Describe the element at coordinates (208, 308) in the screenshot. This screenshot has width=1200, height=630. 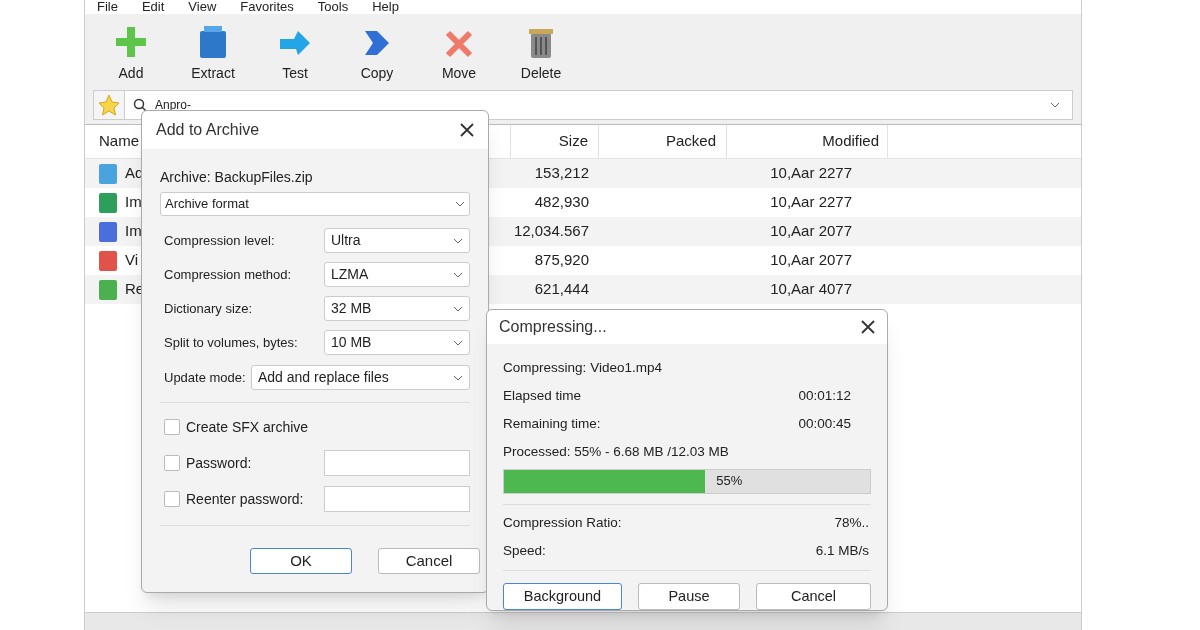
I see `option-label: Dictionary size:` at that location.